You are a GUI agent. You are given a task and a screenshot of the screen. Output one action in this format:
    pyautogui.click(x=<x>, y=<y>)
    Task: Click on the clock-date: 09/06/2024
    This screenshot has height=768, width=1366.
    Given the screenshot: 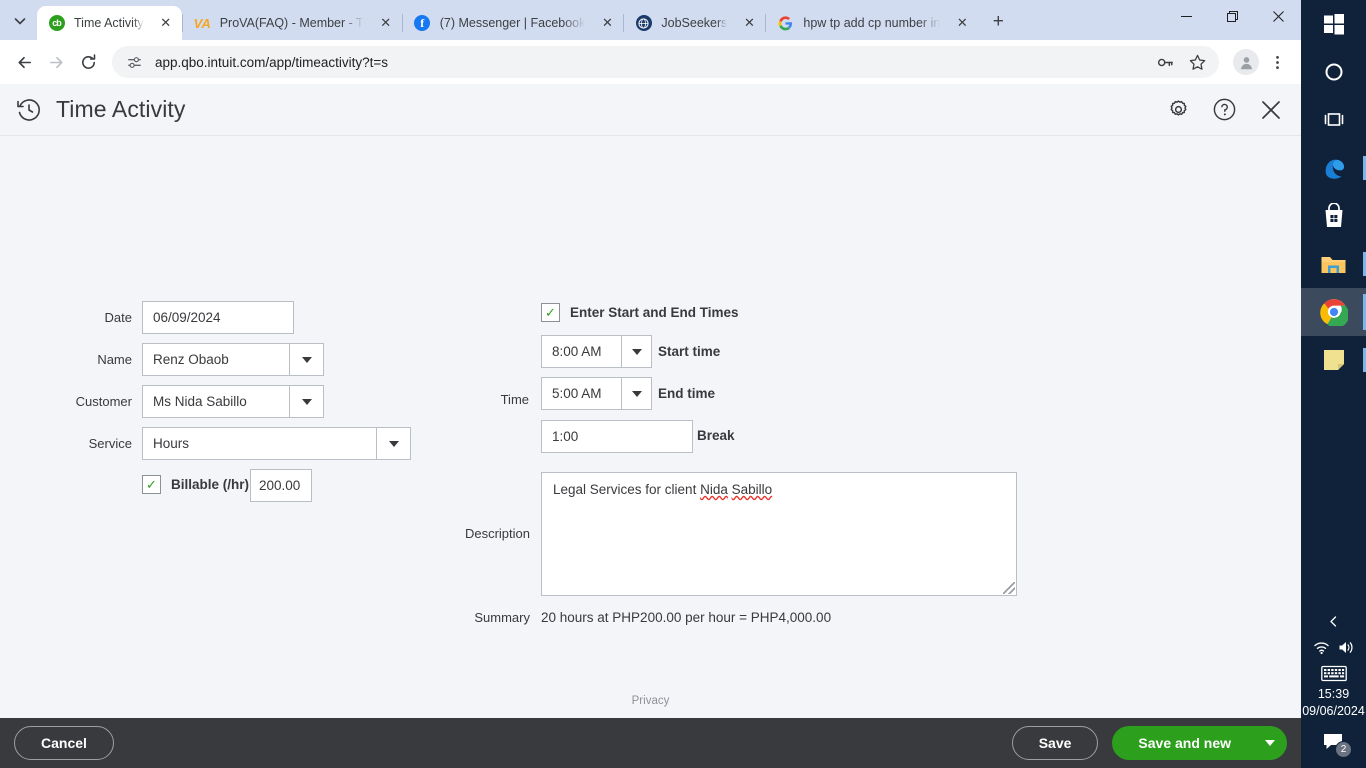 What is the action you would take?
    pyautogui.click(x=1333, y=711)
    